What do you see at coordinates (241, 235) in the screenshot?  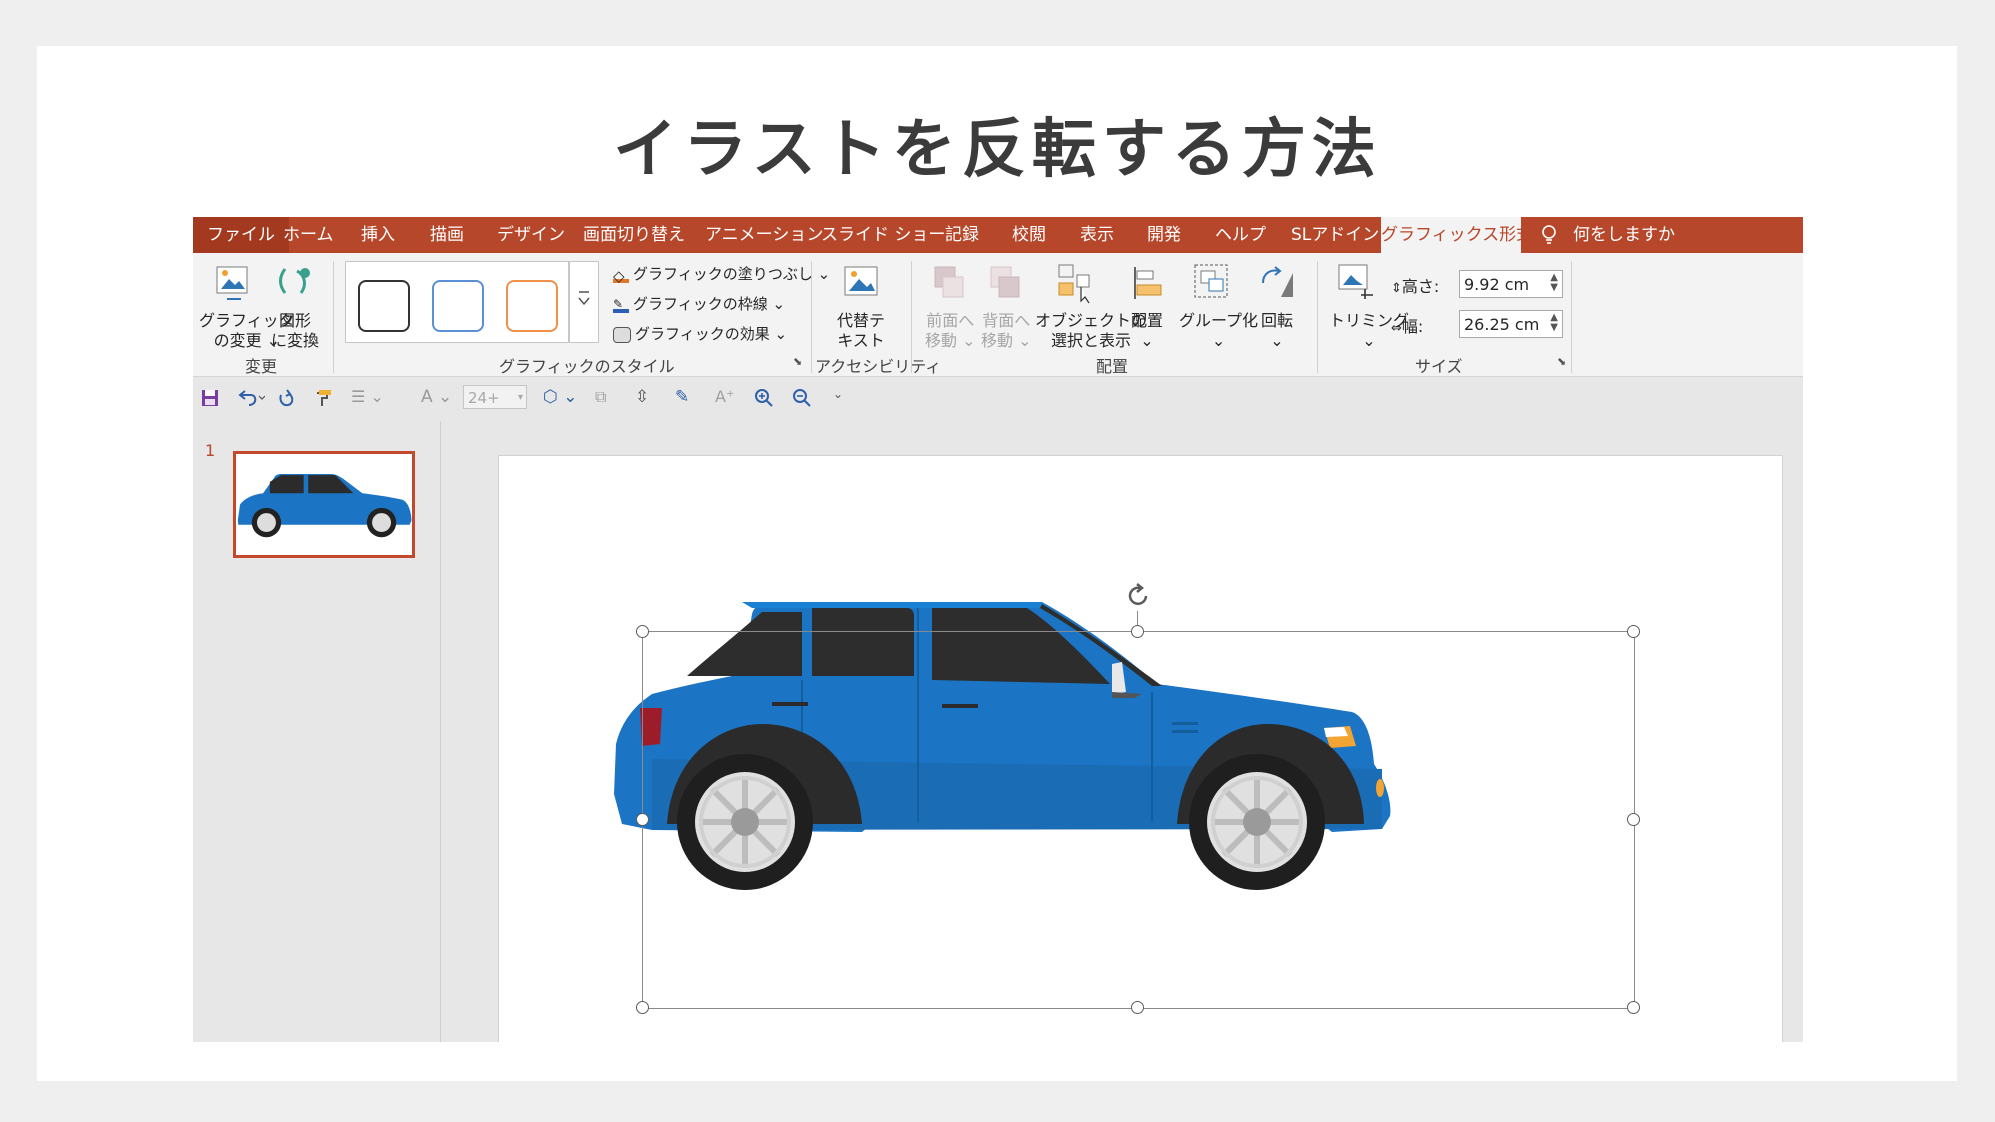 I see `tab-file: ファイル` at bounding box center [241, 235].